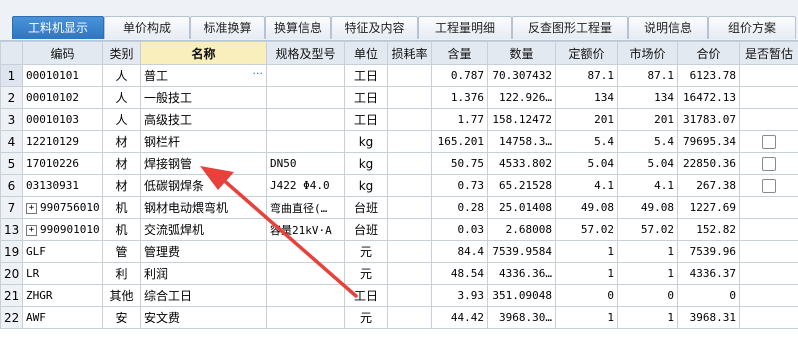 This screenshot has width=798, height=339. What do you see at coordinates (203, 141) in the screenshot?
I see `name-cell: 钢栏杆` at bounding box center [203, 141].